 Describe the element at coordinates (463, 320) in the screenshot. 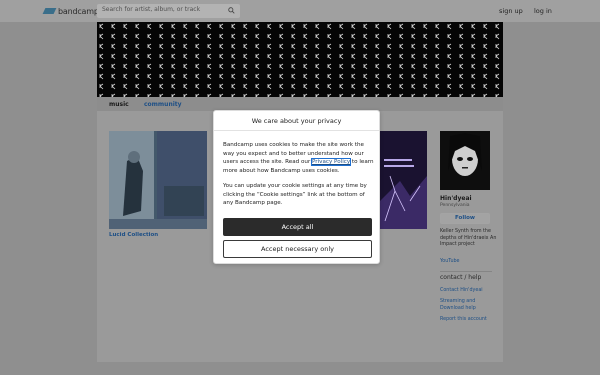

I see `report-account-link: Report this account` at that location.